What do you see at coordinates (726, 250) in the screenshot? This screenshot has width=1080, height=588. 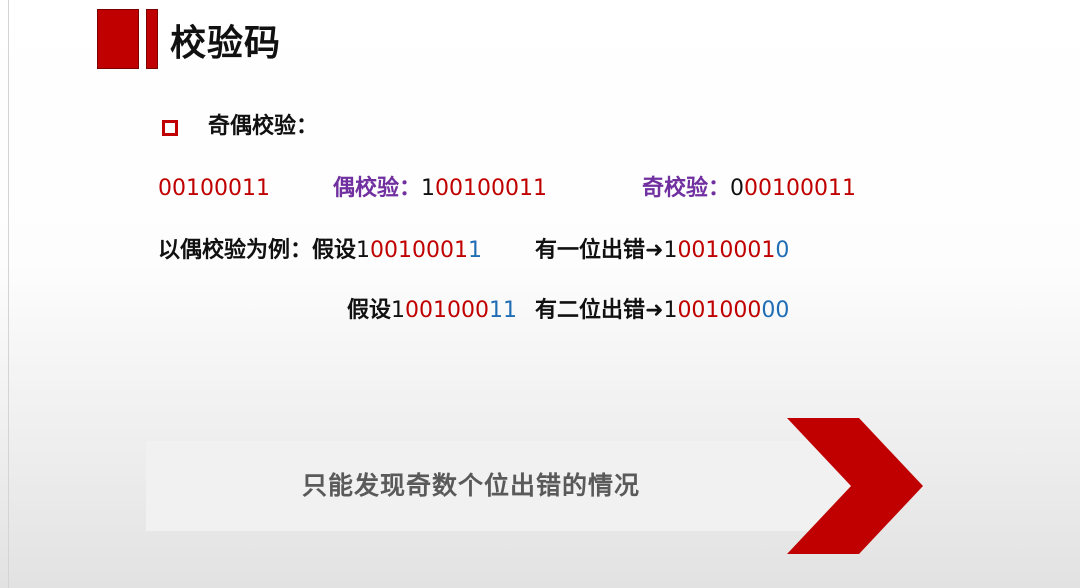 I see `result-middle-bits: 0010001` at bounding box center [726, 250].